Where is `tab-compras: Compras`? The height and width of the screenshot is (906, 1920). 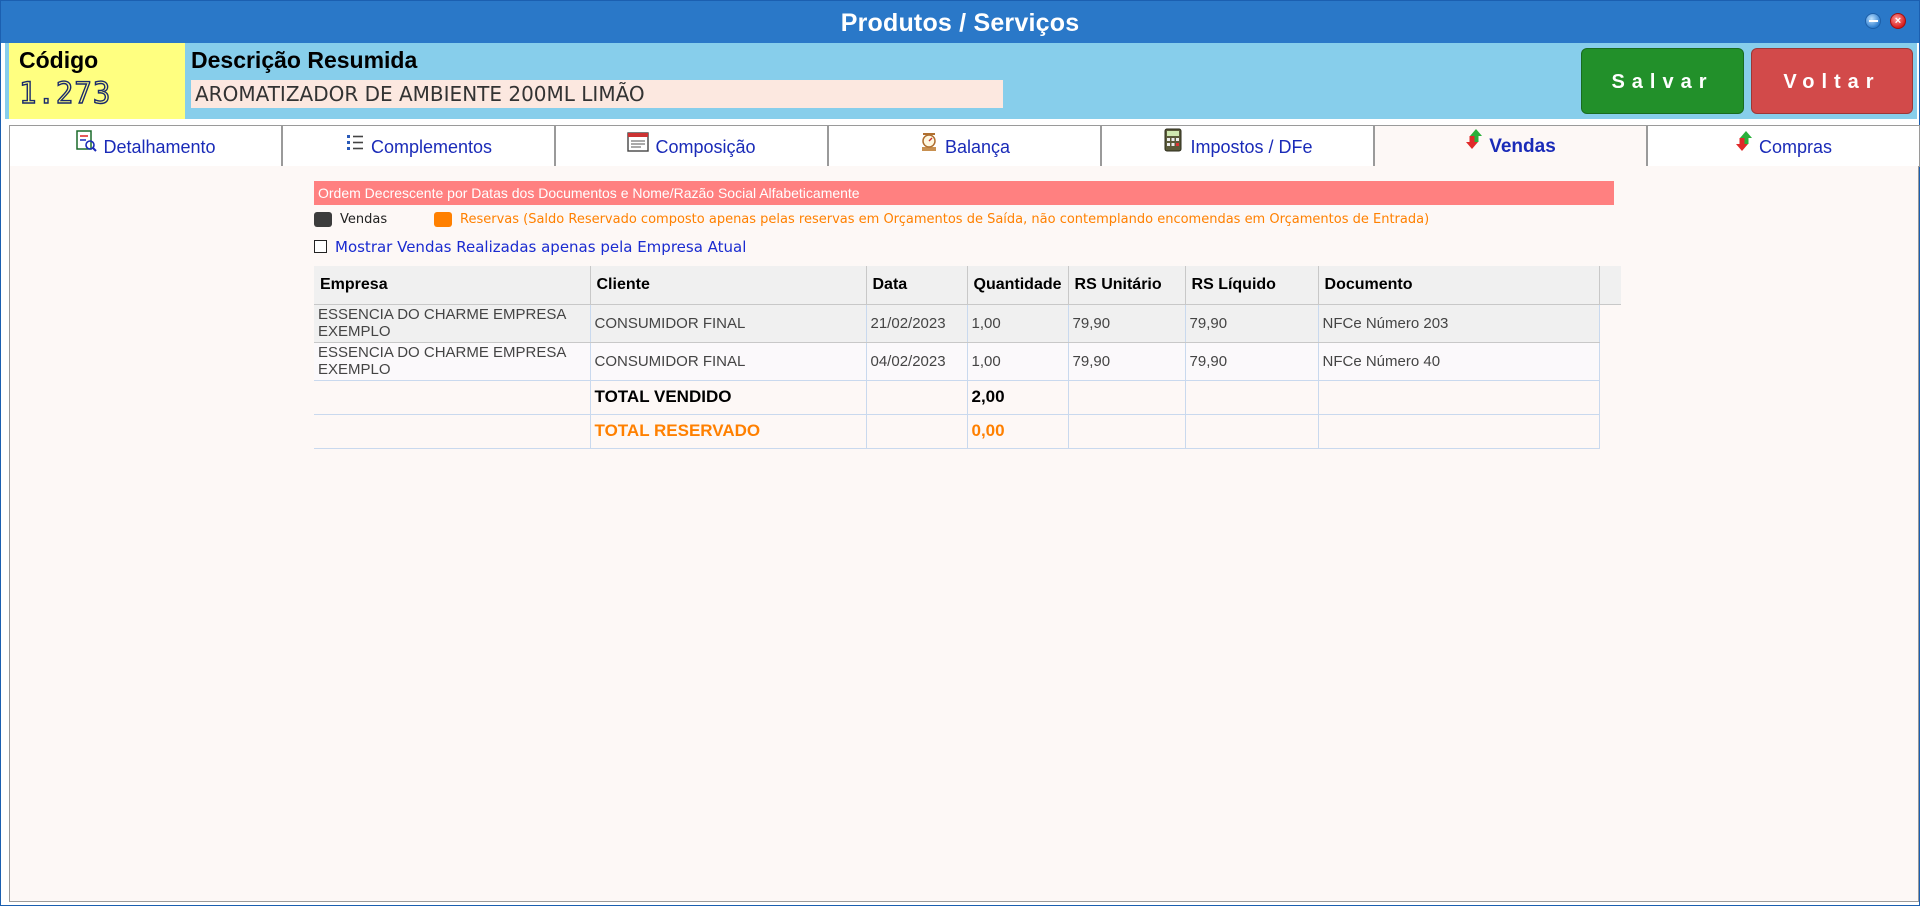
tab-compras: Compras is located at coordinates (1783, 146).